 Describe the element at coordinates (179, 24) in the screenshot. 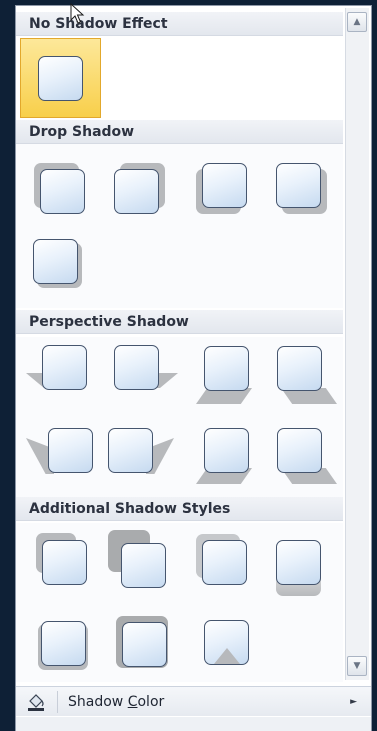

I see `category-header-no-shadow: No Shadow Effect` at that location.